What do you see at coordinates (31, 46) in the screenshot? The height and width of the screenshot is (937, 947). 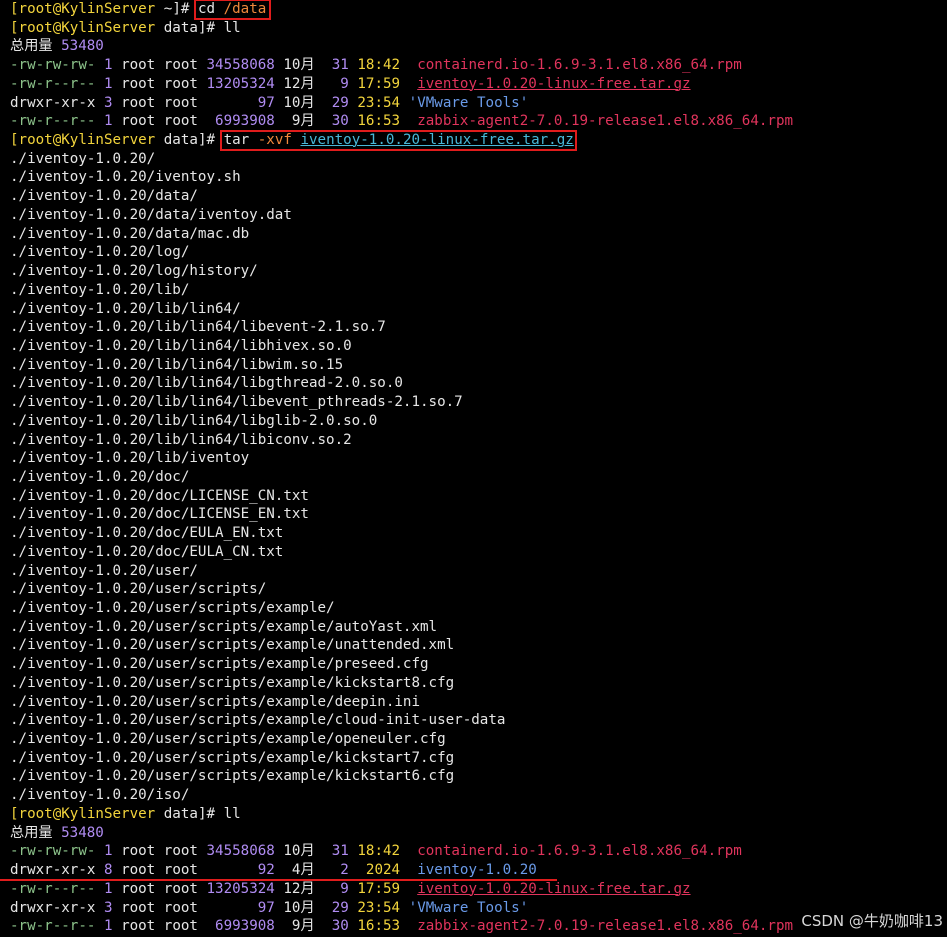 I see `total-label: 总用量` at bounding box center [31, 46].